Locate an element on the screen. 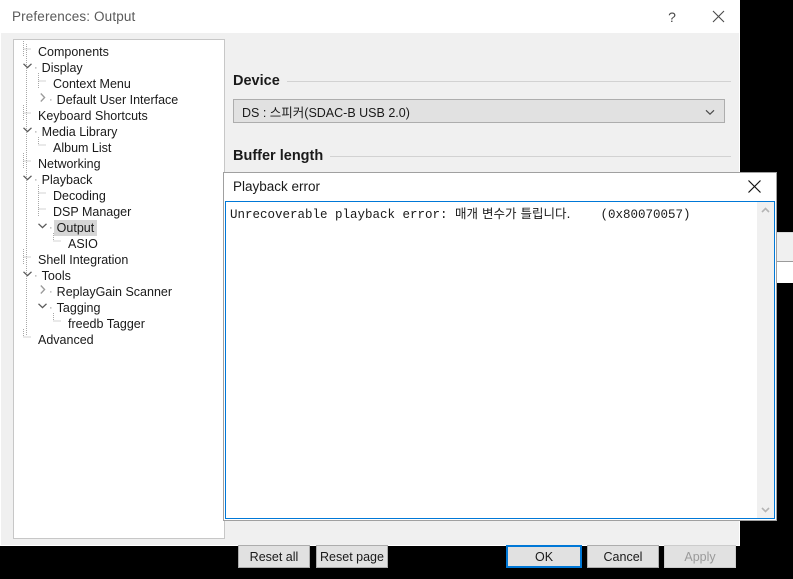 The image size is (793, 579). tree-item-label: DSP Manager is located at coordinates (92, 212).